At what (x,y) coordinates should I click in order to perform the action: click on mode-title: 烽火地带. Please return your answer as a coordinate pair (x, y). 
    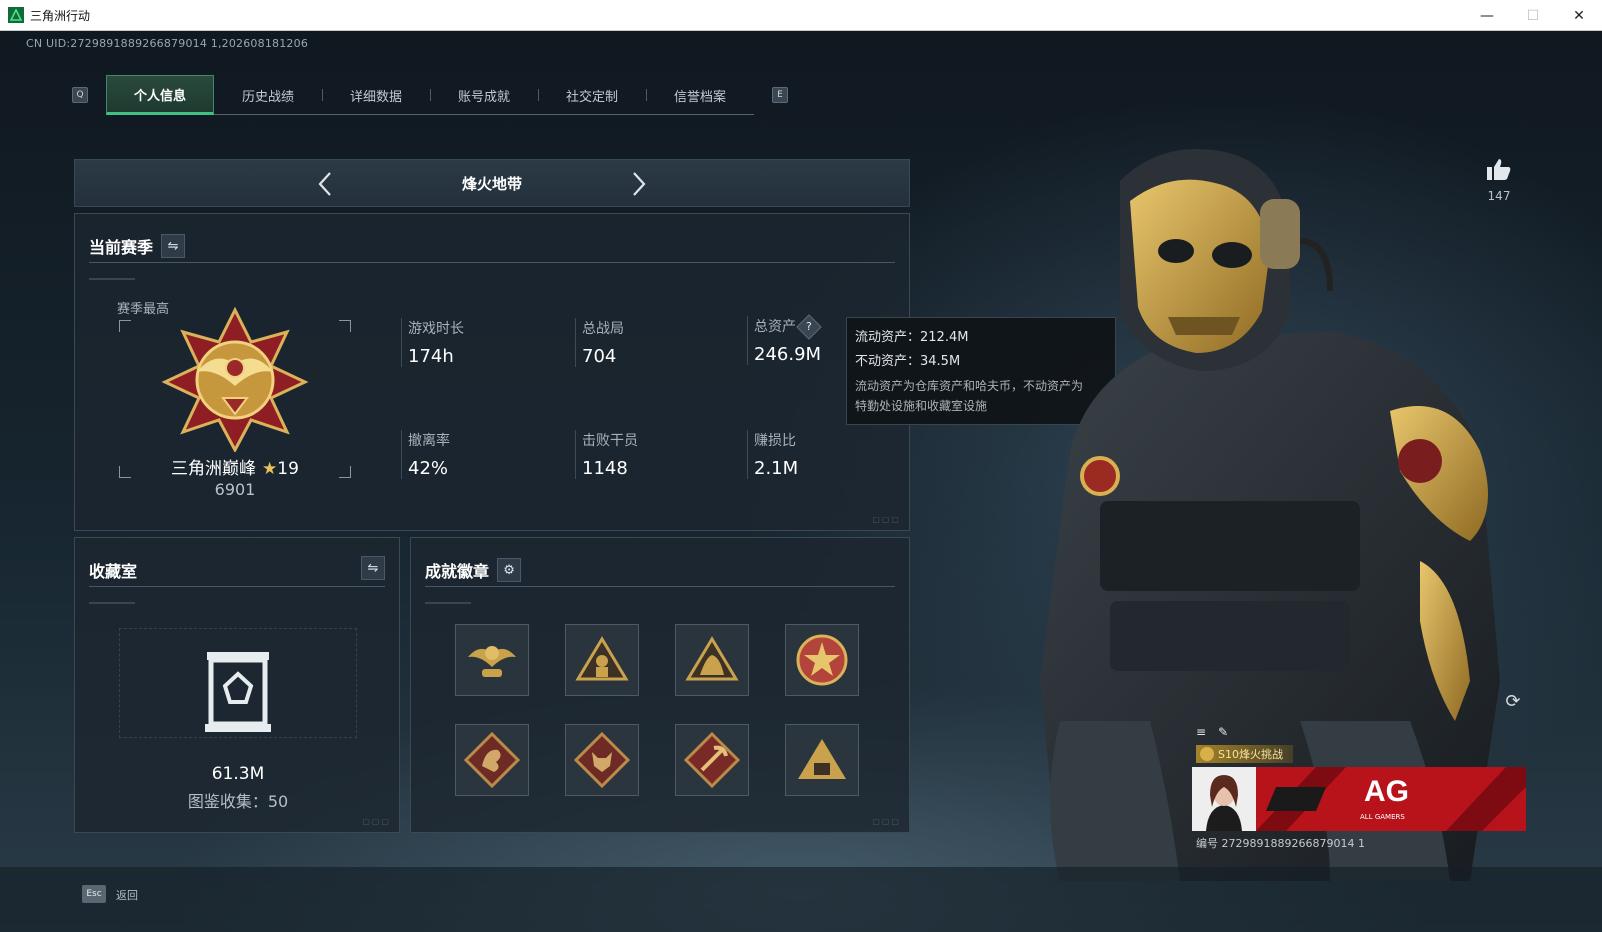
    Looking at the image, I should click on (491, 183).